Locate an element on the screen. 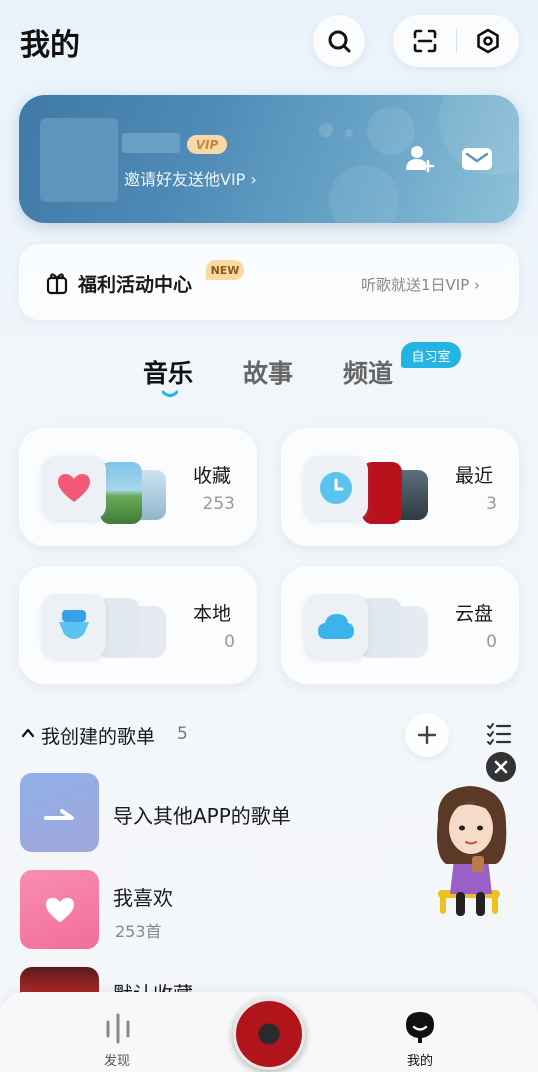  library-label-local: 本地 is located at coordinates (212, 614).